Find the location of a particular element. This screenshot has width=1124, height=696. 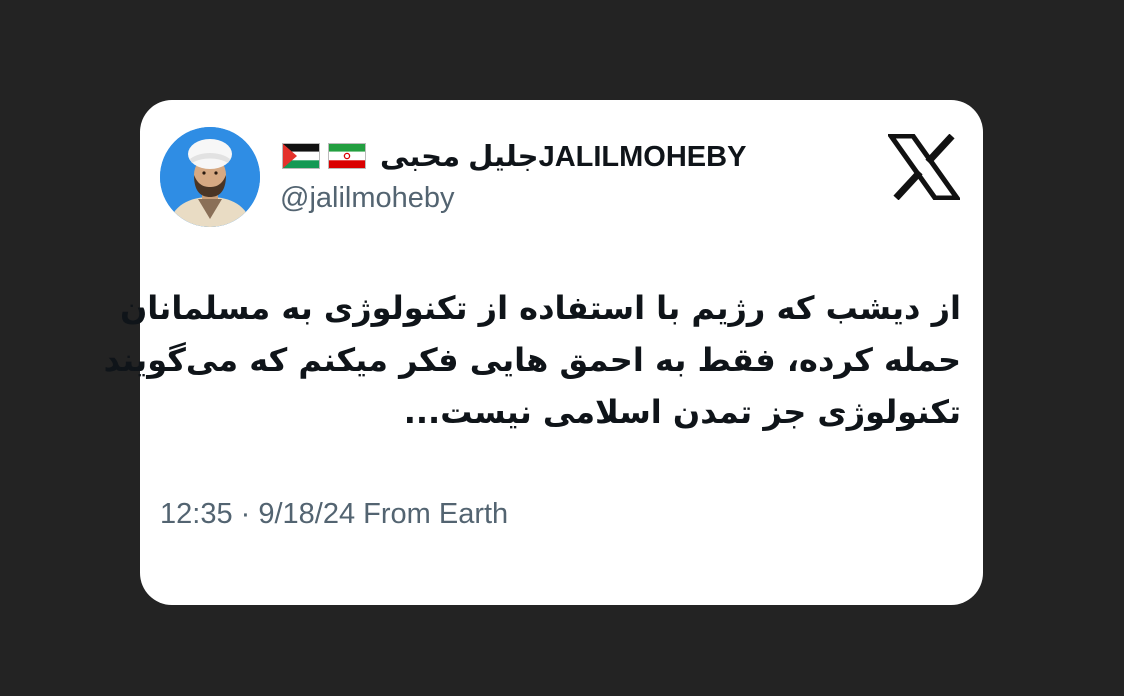

palestine-flag-icon is located at coordinates (301, 156).